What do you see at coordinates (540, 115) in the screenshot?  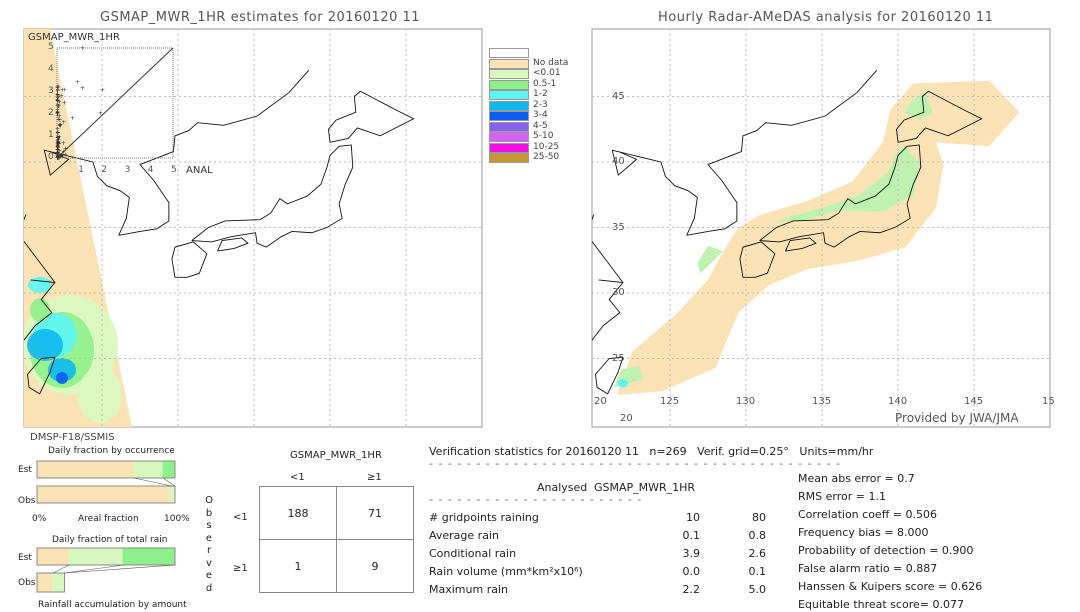 I see `legend-label: 3-4` at bounding box center [540, 115].